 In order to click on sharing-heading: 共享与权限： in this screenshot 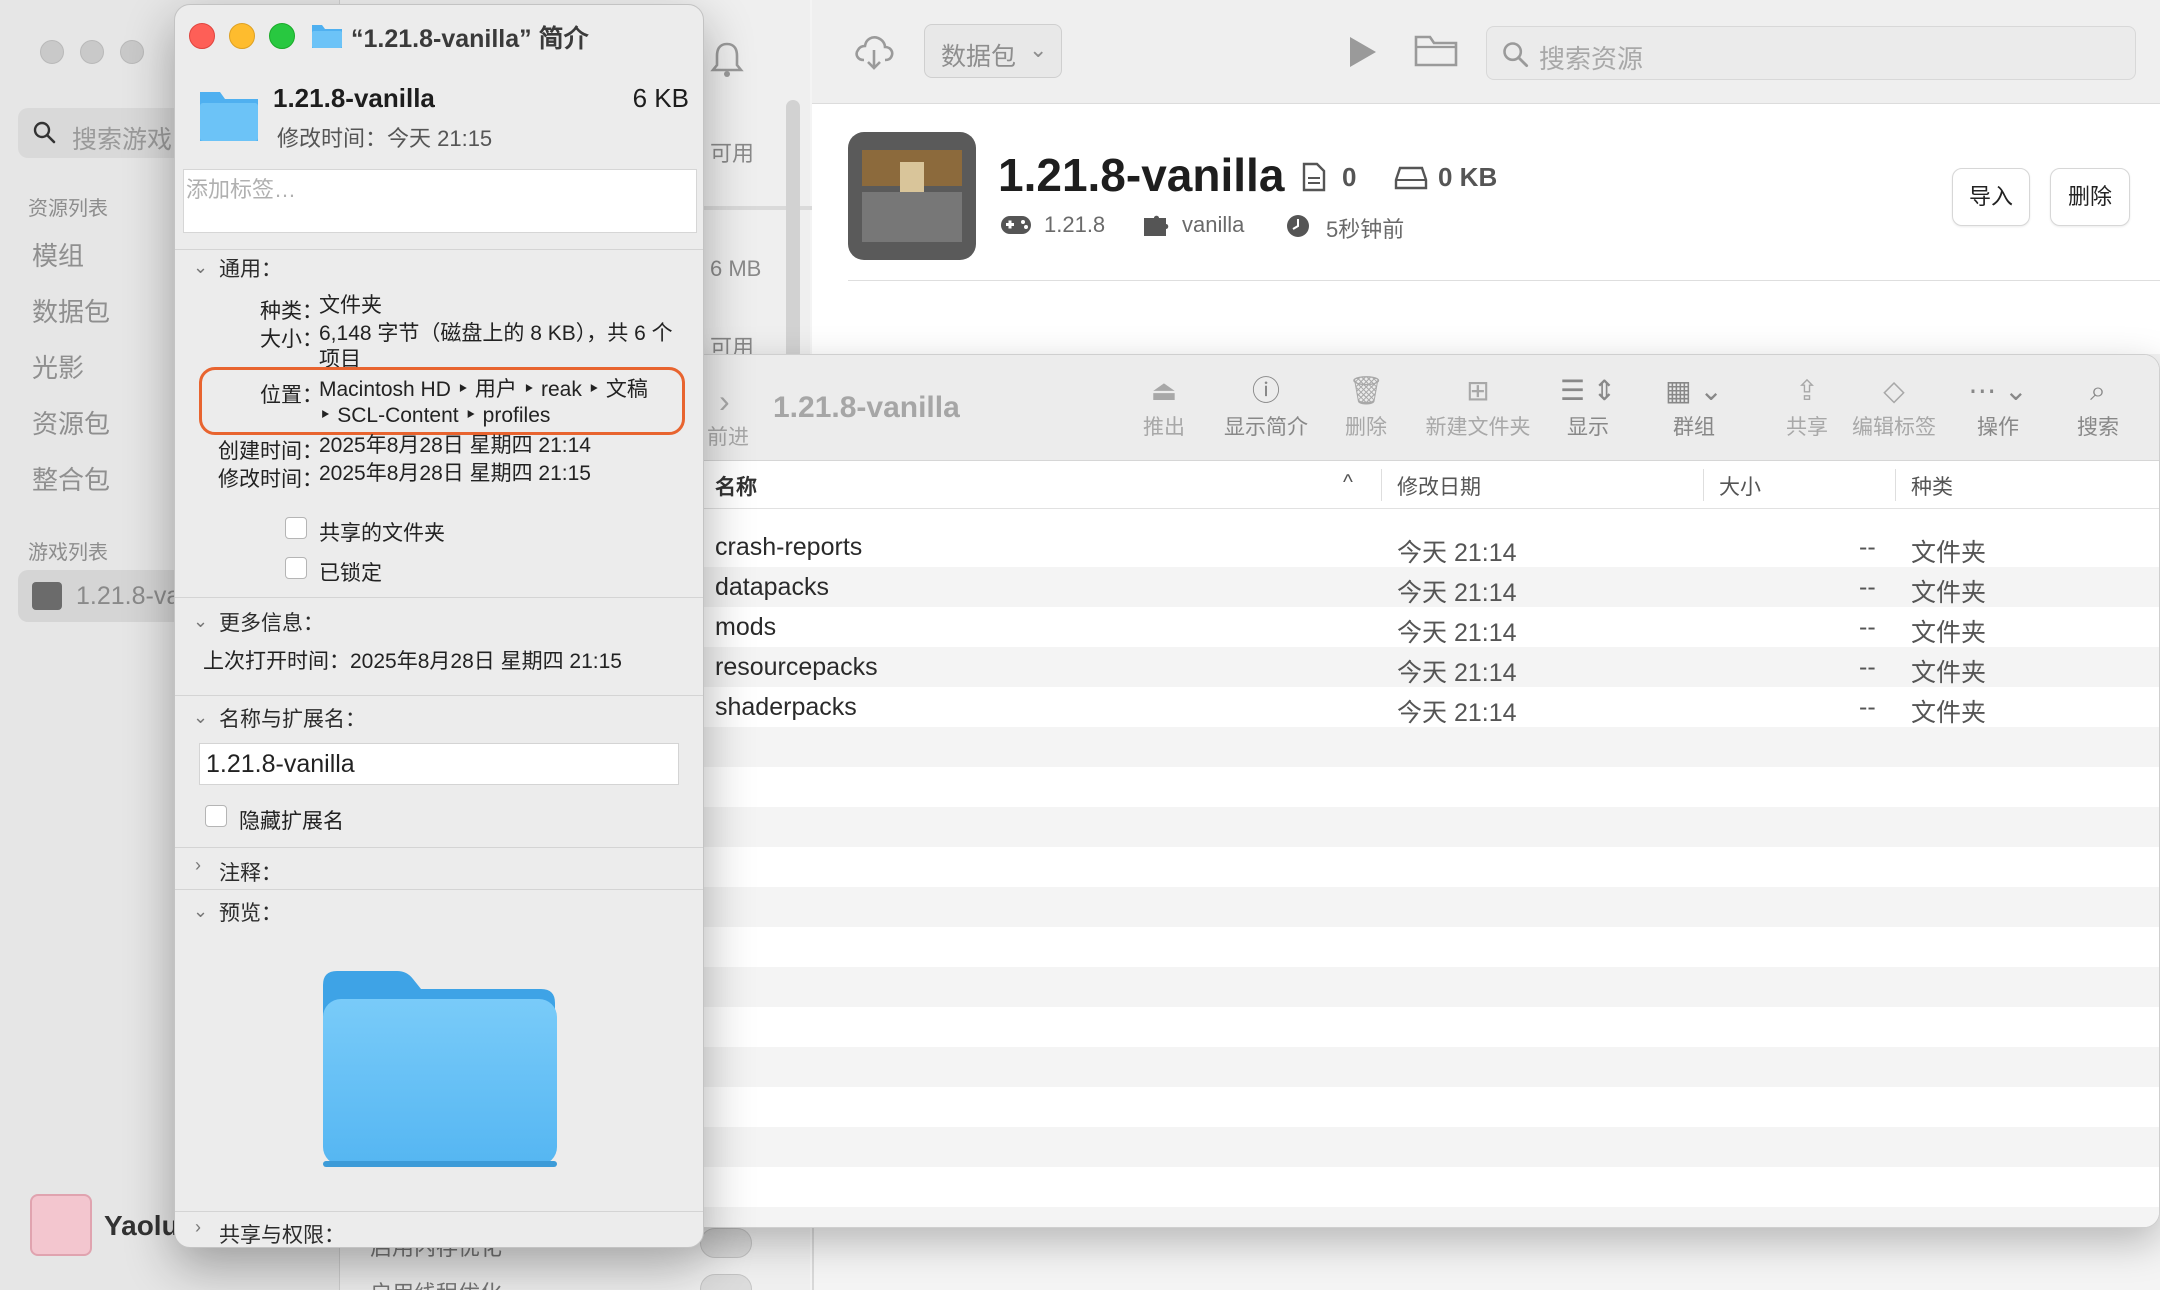, I will do `click(282, 1233)`.